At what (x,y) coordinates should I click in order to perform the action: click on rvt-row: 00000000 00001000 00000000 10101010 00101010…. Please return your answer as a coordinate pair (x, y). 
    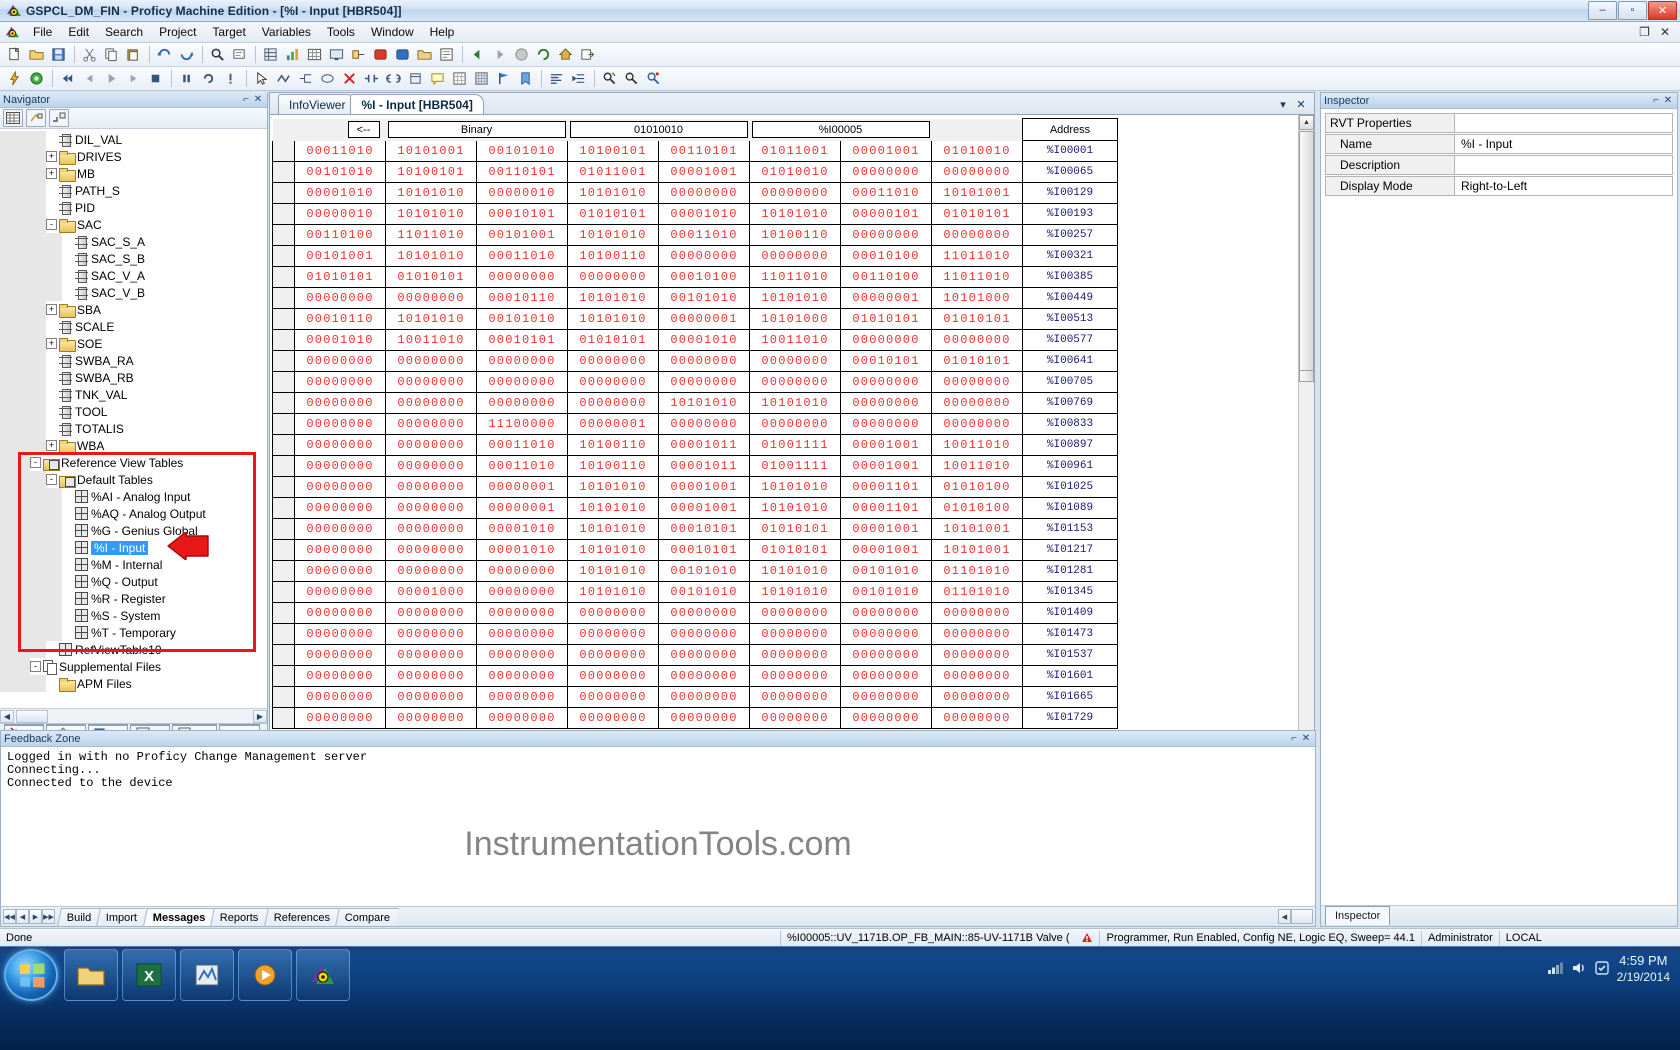
    Looking at the image, I should click on (695, 592).